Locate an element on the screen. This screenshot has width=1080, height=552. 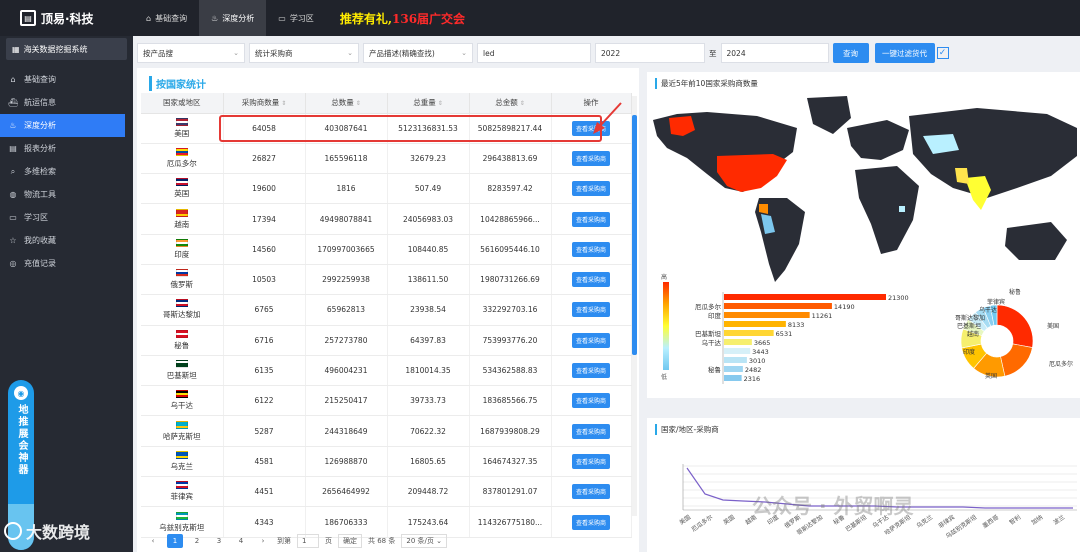
buyers-cell: 4343 is located at coordinates (264, 522).